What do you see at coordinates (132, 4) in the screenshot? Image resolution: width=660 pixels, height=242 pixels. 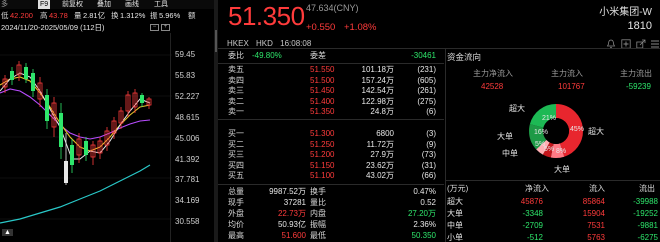 I see `toolbar-draw: 画线` at bounding box center [132, 4].